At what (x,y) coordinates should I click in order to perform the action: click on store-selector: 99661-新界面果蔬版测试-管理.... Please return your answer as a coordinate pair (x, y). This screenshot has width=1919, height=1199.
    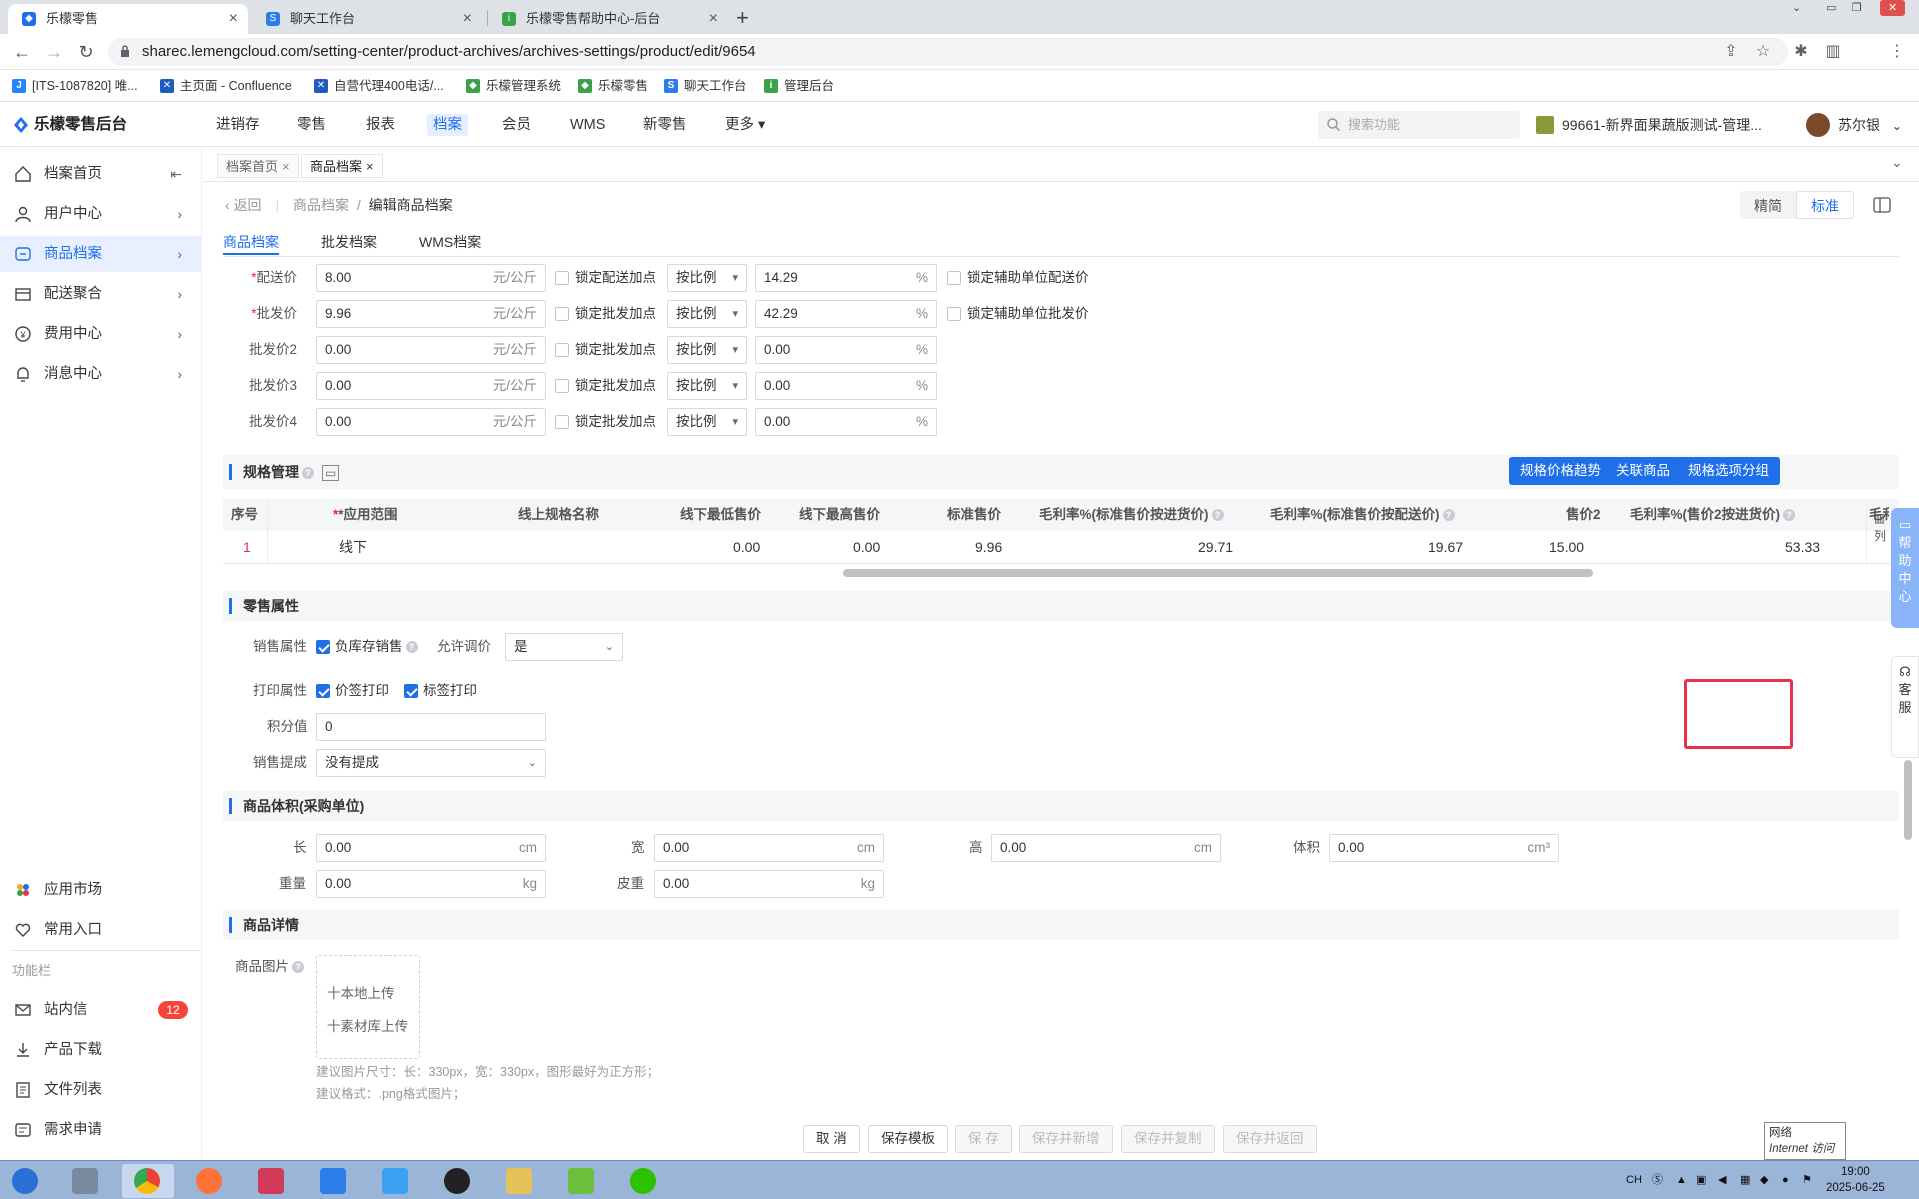
    Looking at the image, I should click on (1649, 125).